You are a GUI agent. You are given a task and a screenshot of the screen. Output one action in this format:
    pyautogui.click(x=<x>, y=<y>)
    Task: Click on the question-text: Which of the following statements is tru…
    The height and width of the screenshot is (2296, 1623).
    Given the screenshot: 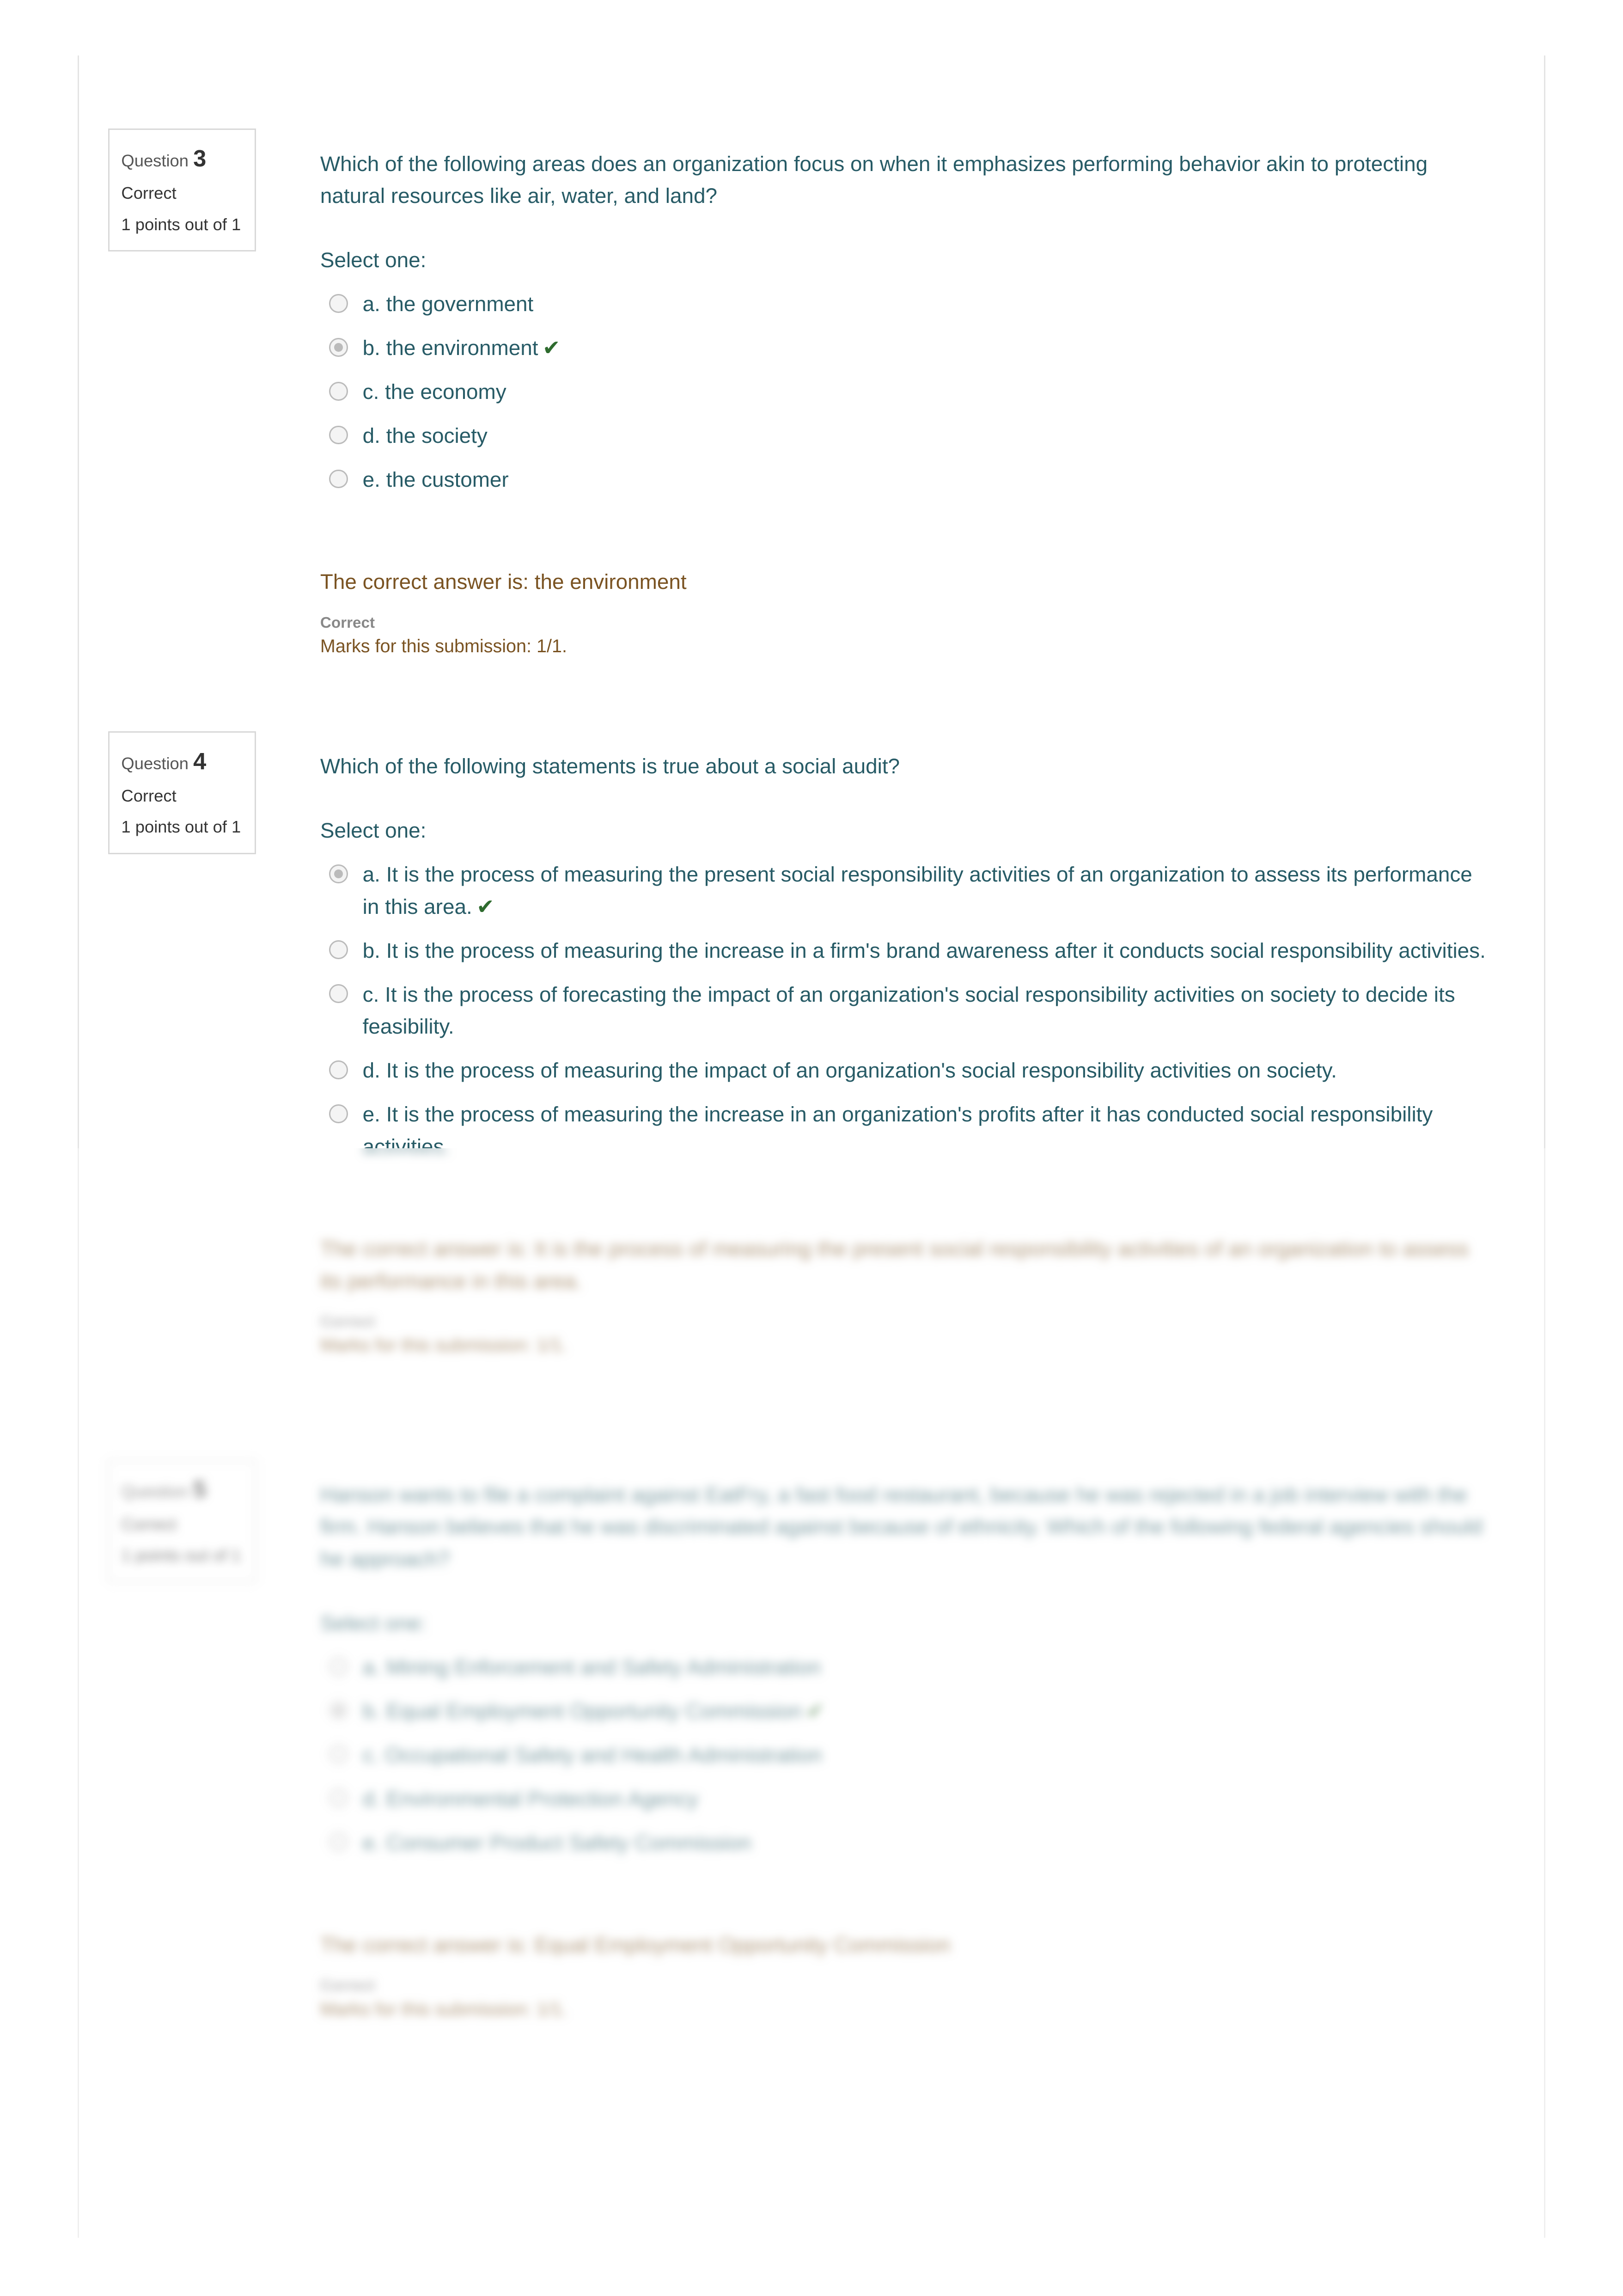 What is the action you would take?
    pyautogui.click(x=610, y=766)
    